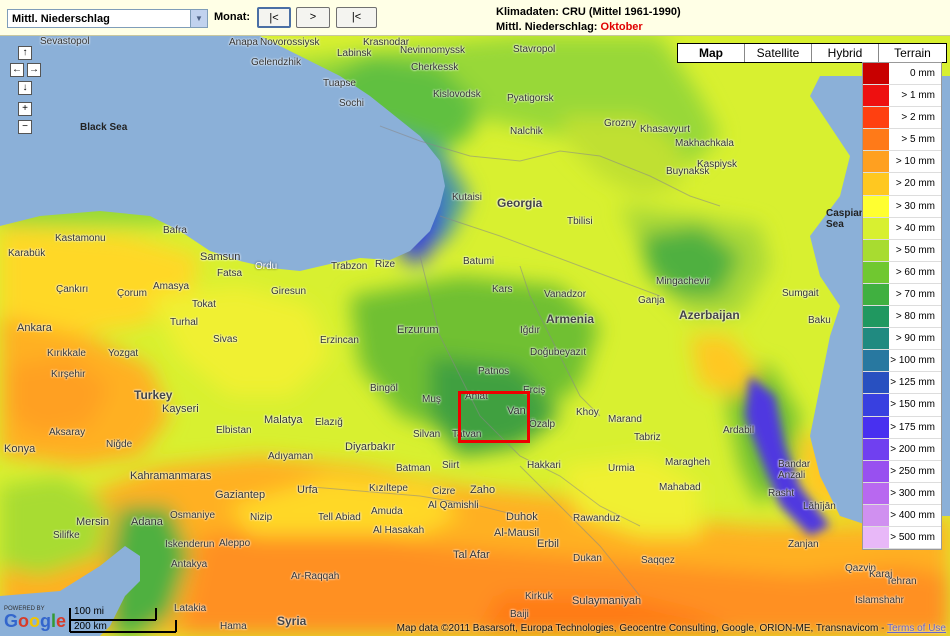 This screenshot has height=636, width=950. What do you see at coordinates (912, 449) in the screenshot?
I see `legend-label: > 200 mm` at bounding box center [912, 449].